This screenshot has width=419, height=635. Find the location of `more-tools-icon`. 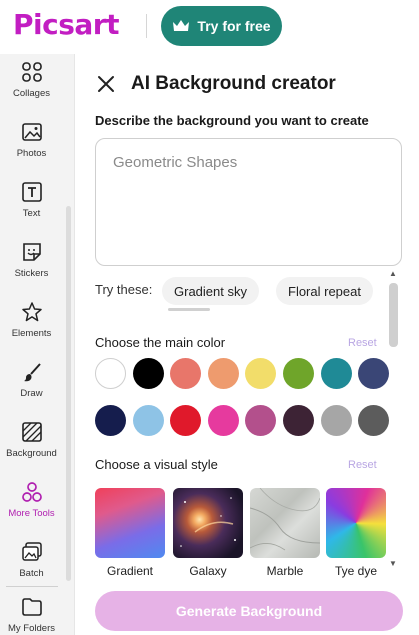

more-tools-icon is located at coordinates (32, 492).